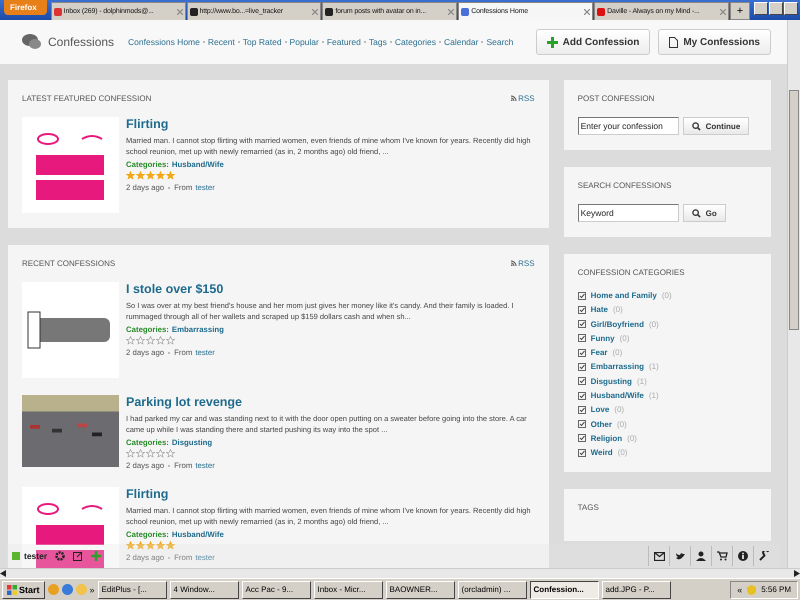 The width and height of the screenshot is (800, 600). What do you see at coordinates (764, 556) in the screenshot?
I see `wrench-icon` at bounding box center [764, 556].